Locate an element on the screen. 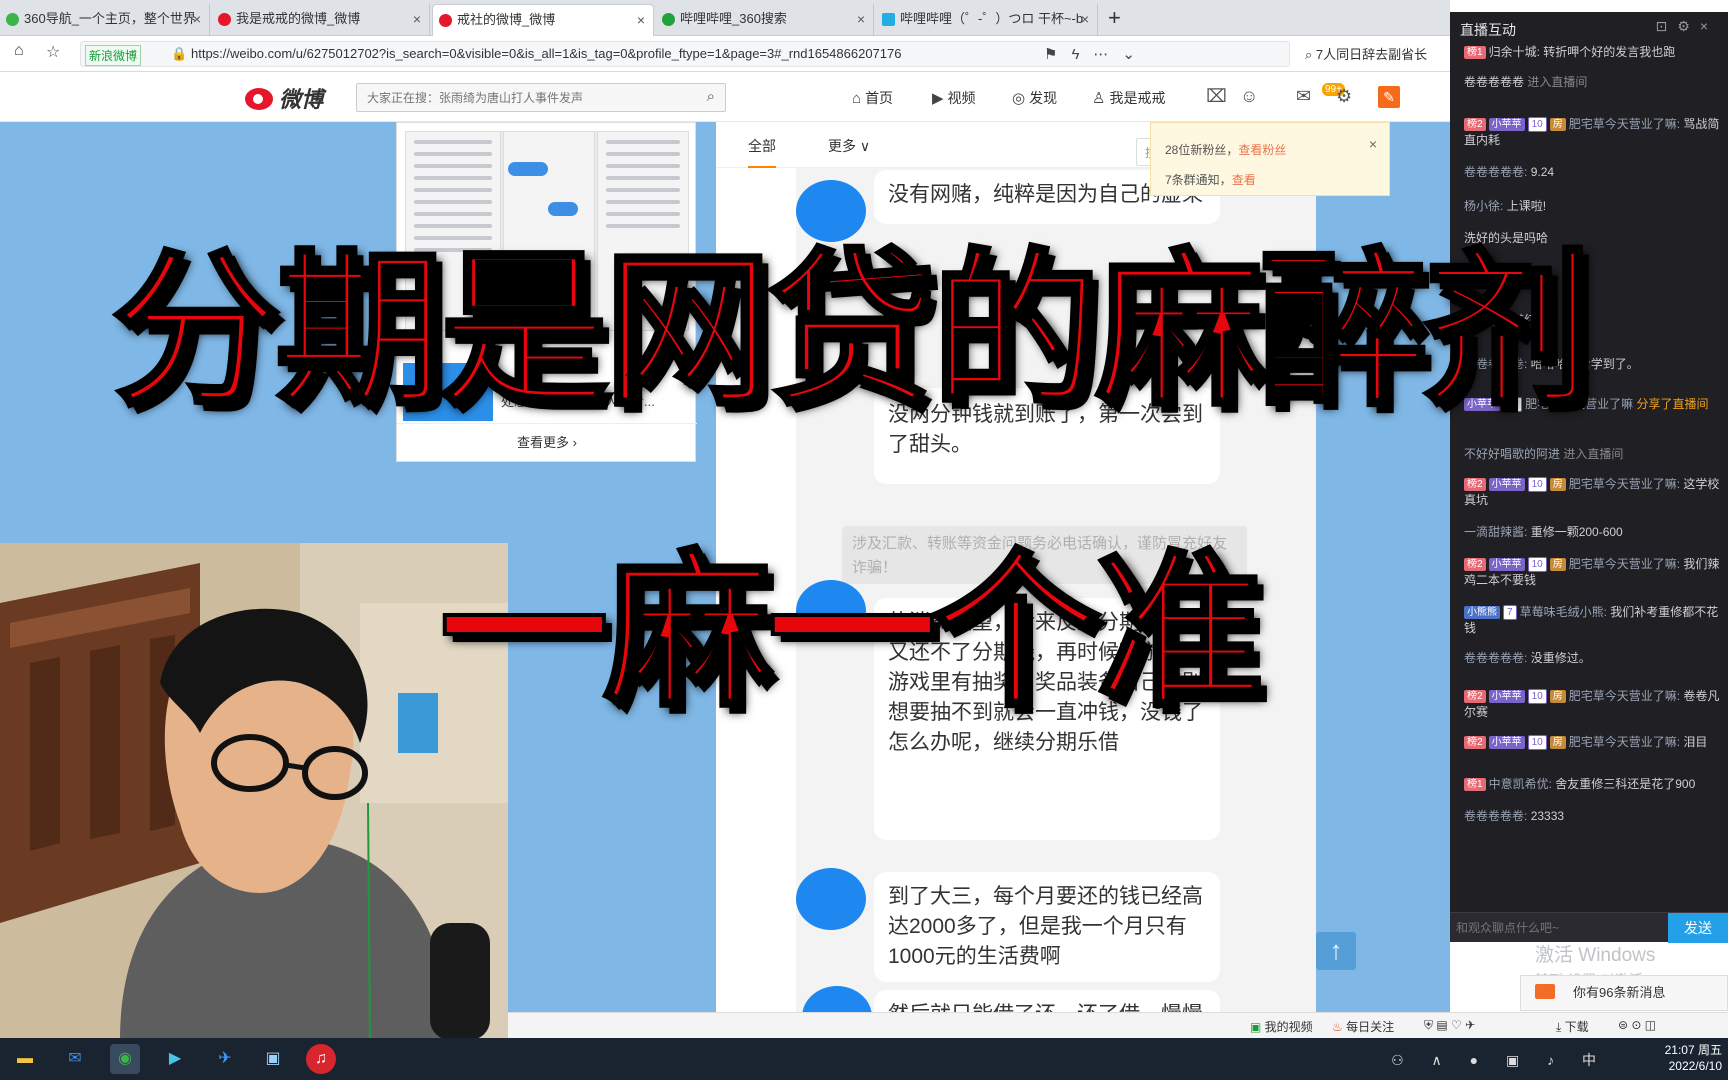 The image size is (1728, 1080). download-button: ⤓ 下载 is located at coordinates (1572, 1026).